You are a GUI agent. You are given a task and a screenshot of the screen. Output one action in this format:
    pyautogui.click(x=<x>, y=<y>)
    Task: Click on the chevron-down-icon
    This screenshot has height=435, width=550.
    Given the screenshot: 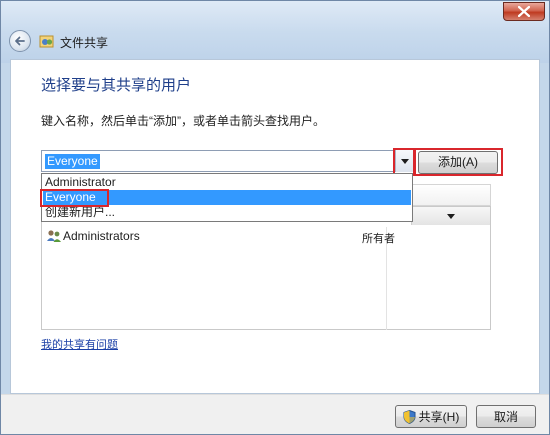 What is the action you would take?
    pyautogui.click(x=451, y=216)
    